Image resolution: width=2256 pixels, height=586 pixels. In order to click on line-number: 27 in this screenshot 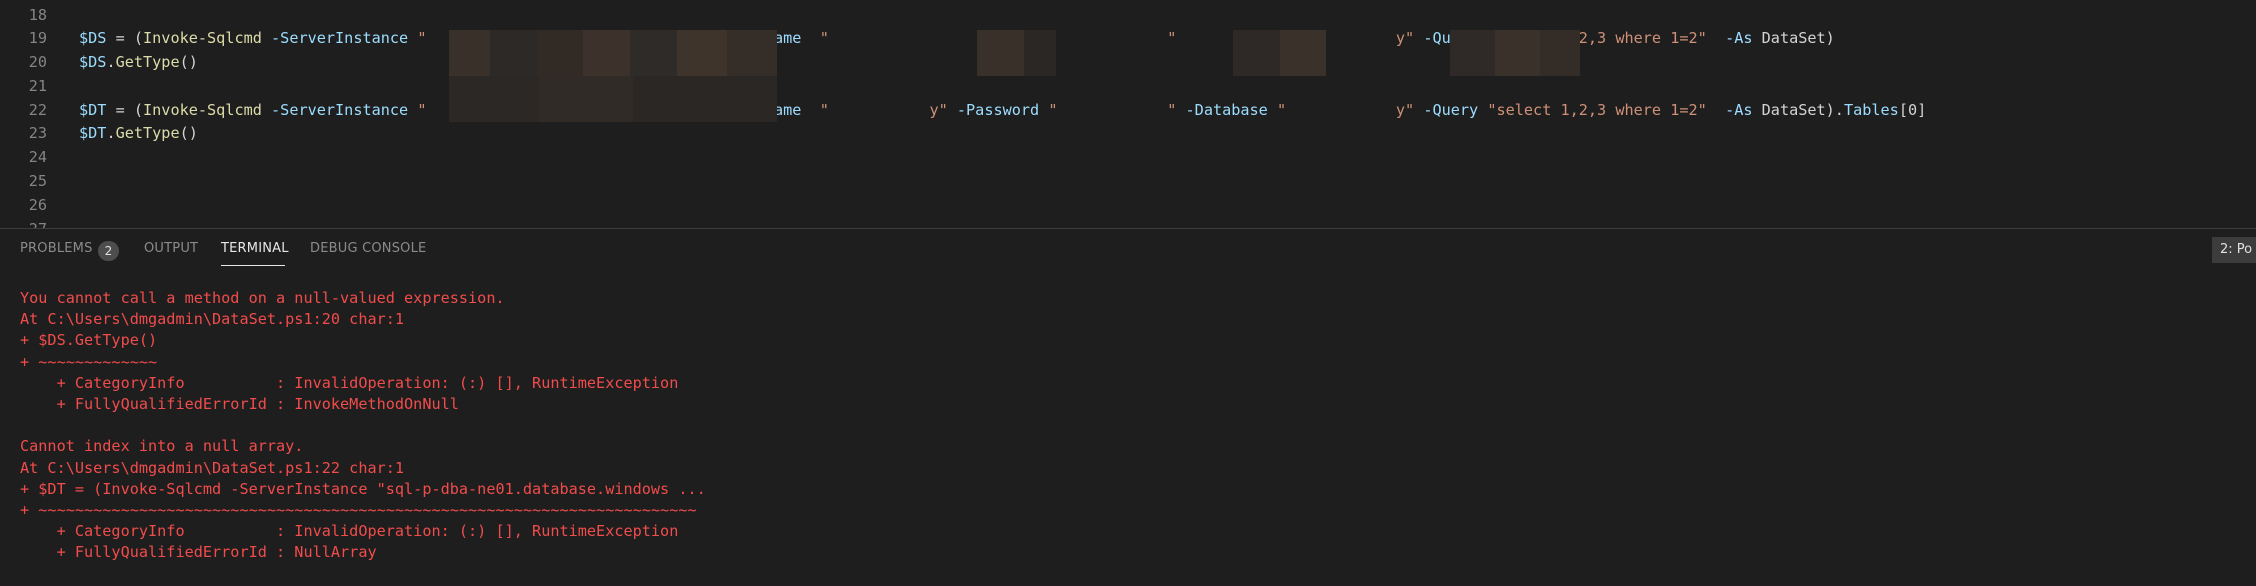, I will do `click(23, 223)`.